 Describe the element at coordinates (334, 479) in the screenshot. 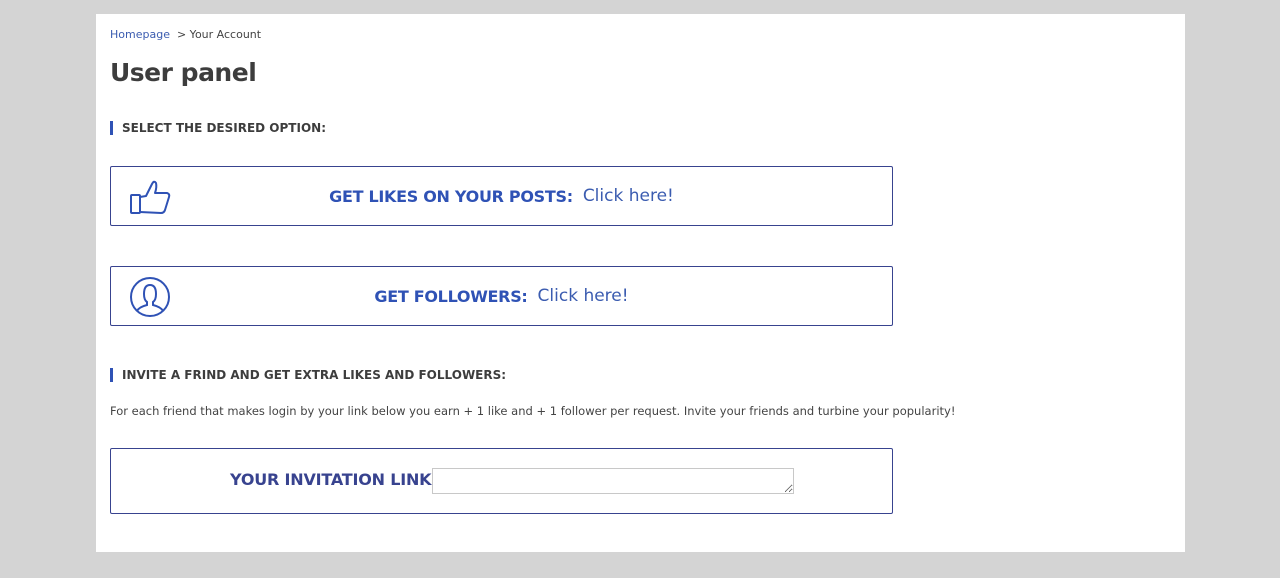

I see `invitation-link-label: YOUR INVITATION LINK:` at that location.